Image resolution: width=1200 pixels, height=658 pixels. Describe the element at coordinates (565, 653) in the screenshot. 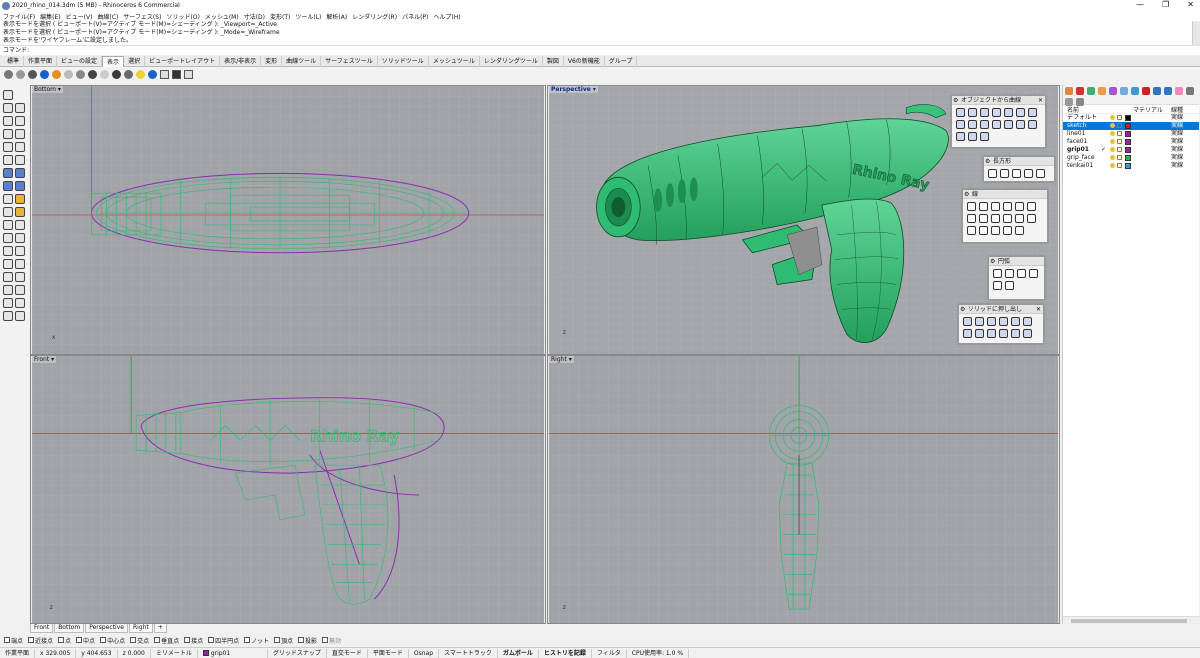

I see `toggle-record-history: ヒストリを記録` at that location.